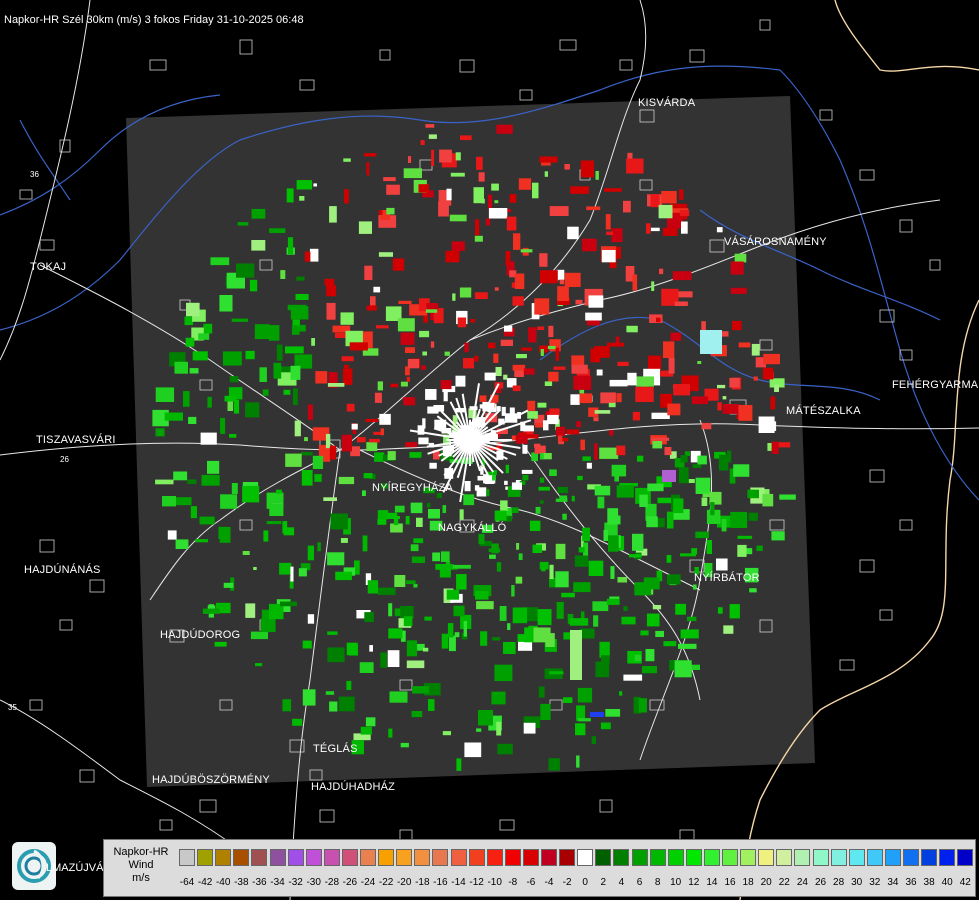 Image resolution: width=979 pixels, height=900 pixels. Describe the element at coordinates (667, 103) in the screenshot. I see `city-label-kisvarda: KISVÁRDA` at that location.